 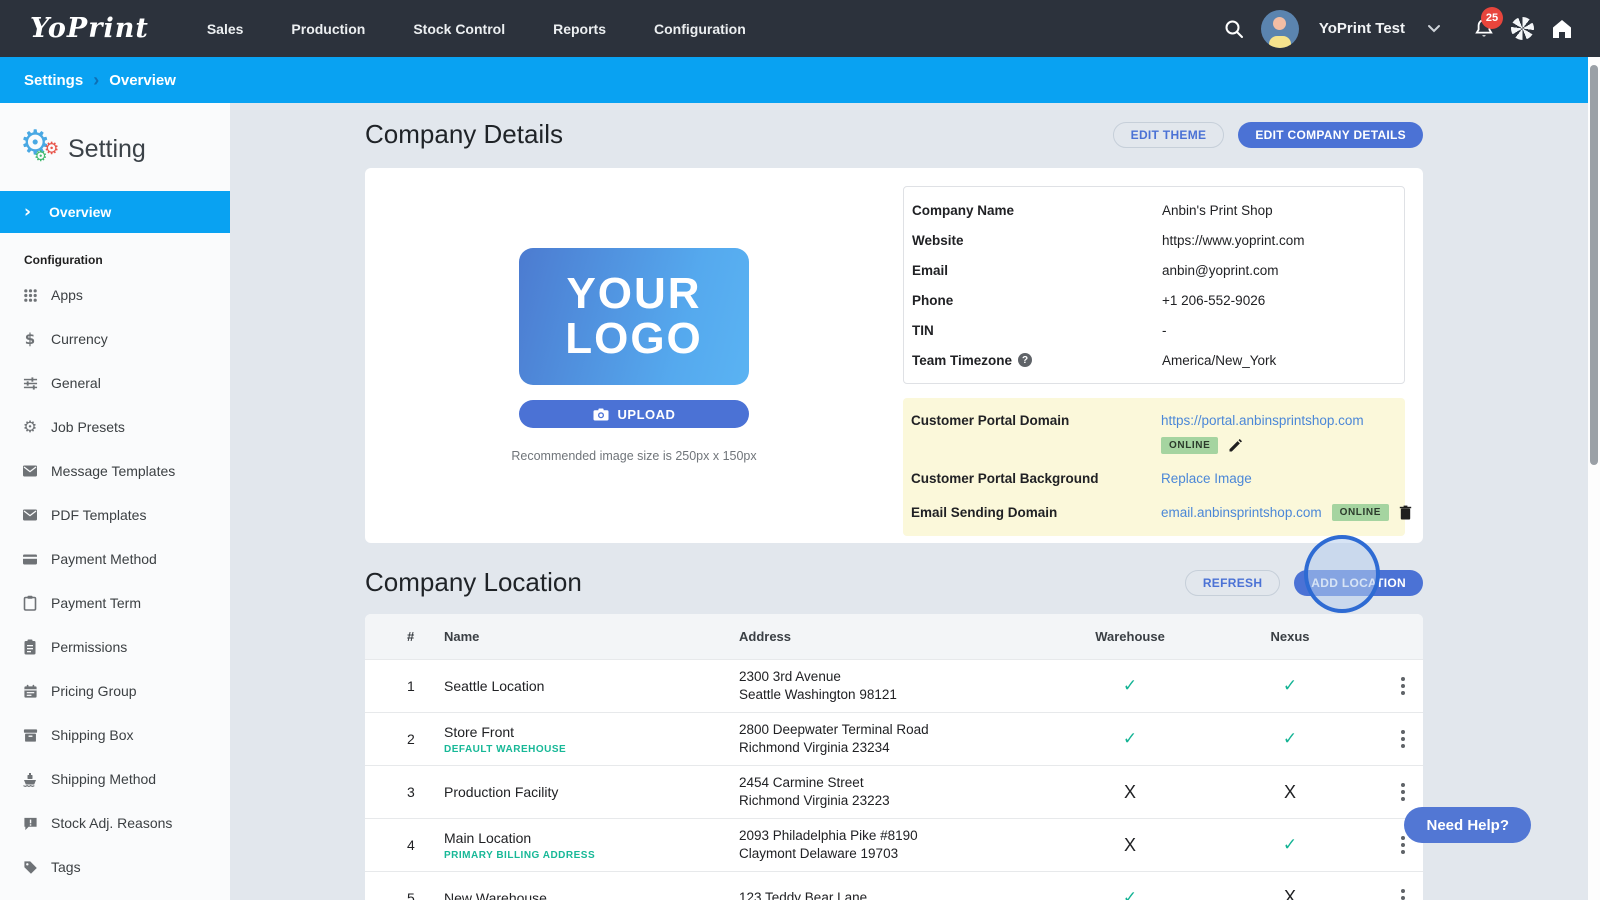 I want to click on sidebar-title-label: Setting, so click(x=107, y=148).